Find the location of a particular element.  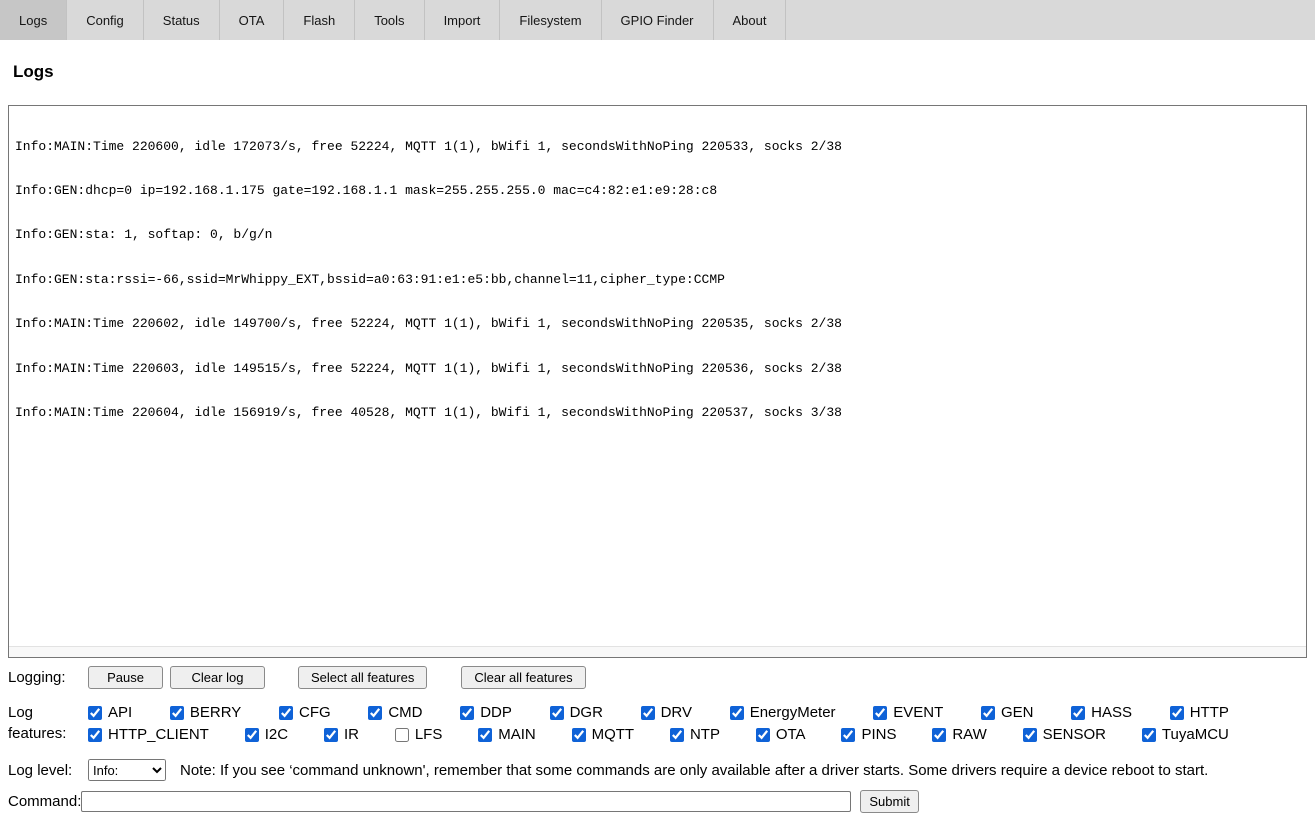

feature-item-lfs: LFS is located at coordinates (418, 734).